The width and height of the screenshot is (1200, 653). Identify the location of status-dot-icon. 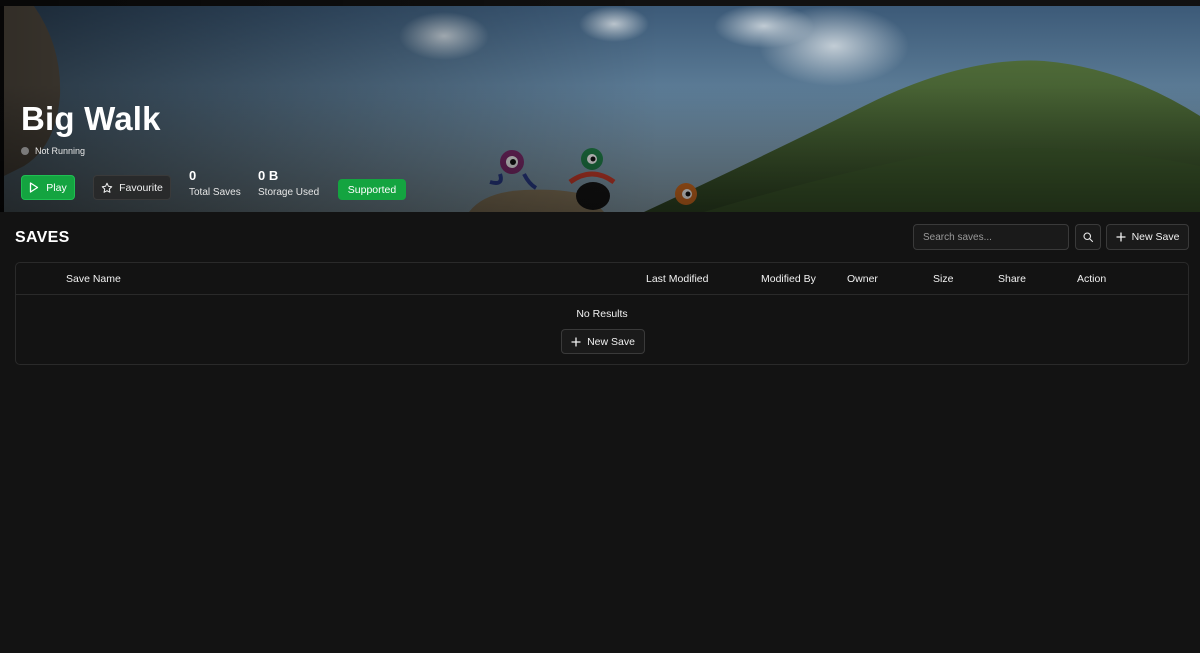
(25, 151).